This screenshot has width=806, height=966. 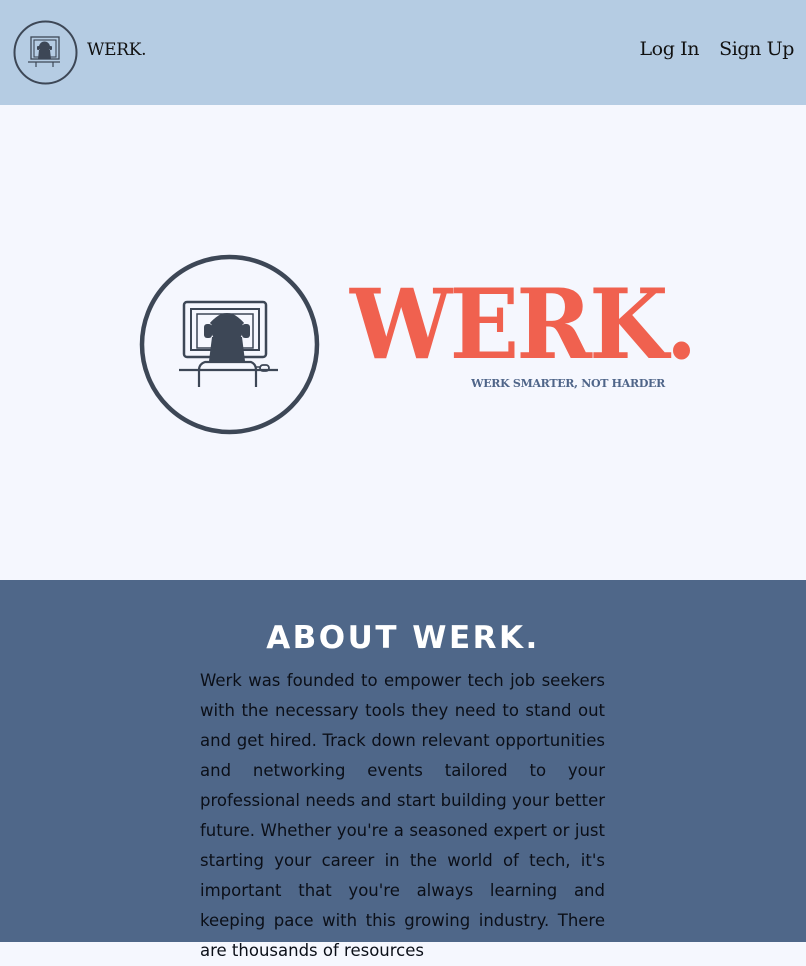 What do you see at coordinates (403, 52) in the screenshot?
I see `navbar: WERK. Log In Sign Up` at bounding box center [403, 52].